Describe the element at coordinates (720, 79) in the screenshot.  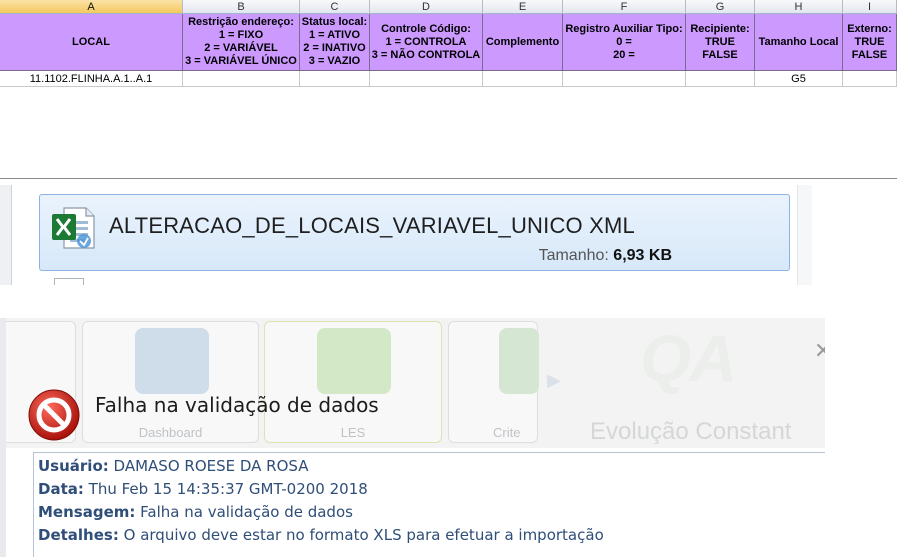
I see `data-cell-recipiente` at that location.